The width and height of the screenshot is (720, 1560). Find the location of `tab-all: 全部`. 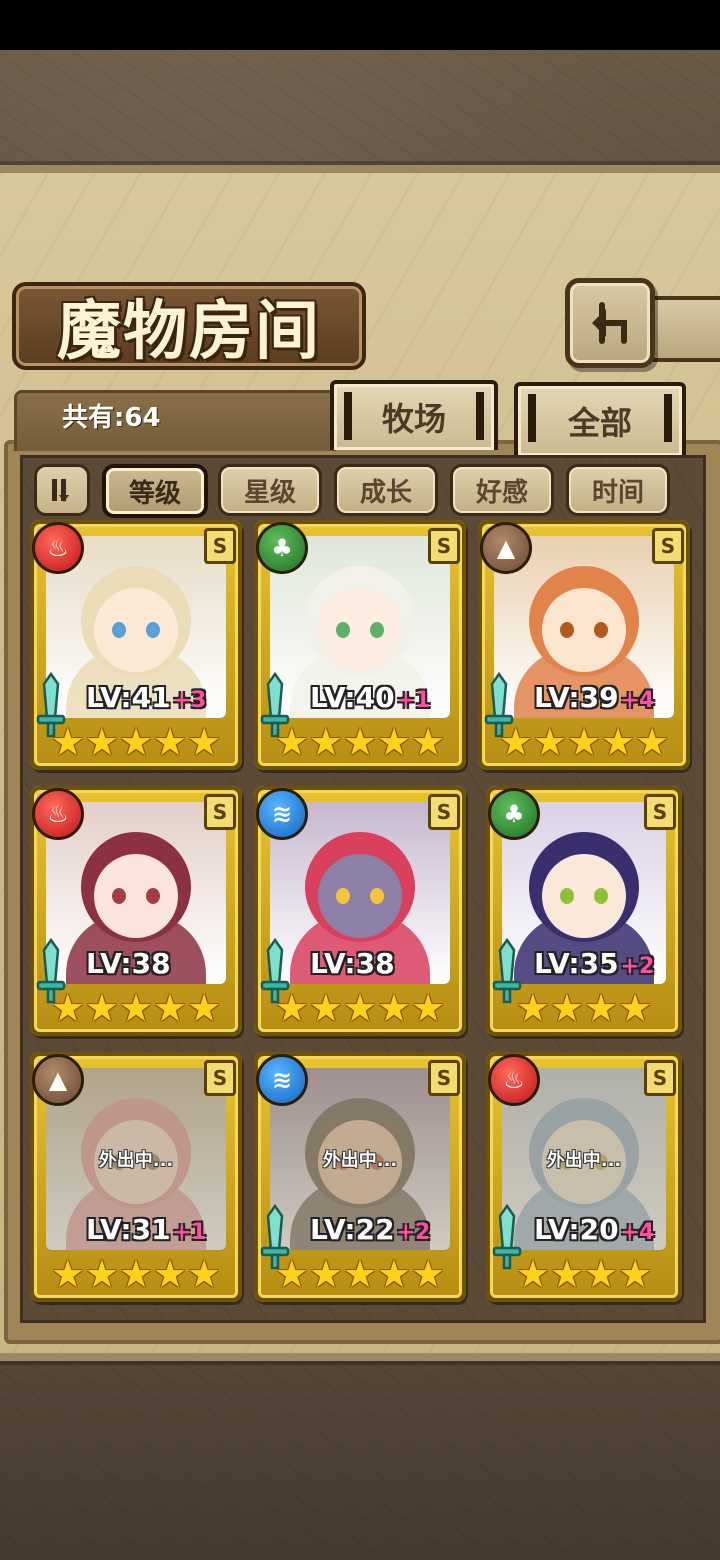

tab-all: 全部 is located at coordinates (600, 419).